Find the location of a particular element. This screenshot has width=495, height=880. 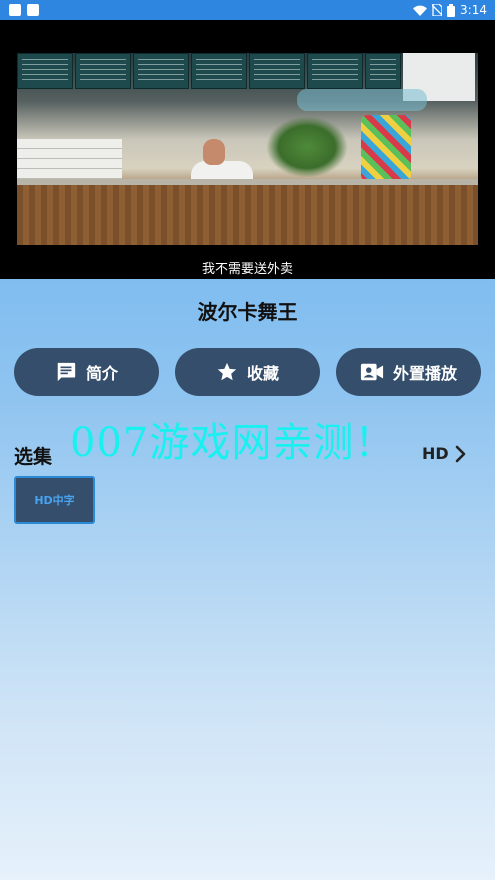

chip-rack is located at coordinates (386, 148).